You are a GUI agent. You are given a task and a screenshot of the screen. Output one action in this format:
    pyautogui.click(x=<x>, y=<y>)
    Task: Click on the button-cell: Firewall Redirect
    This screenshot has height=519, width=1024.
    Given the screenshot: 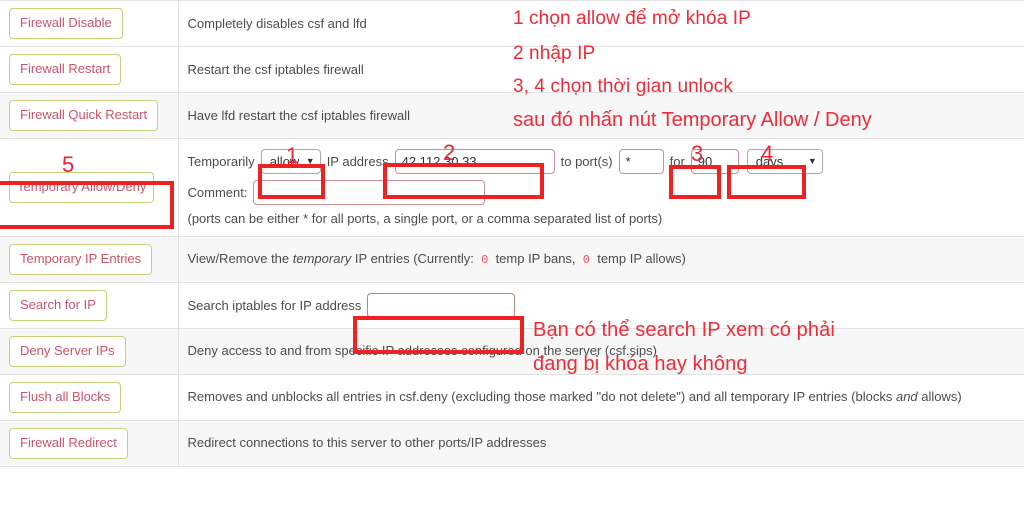 What is the action you would take?
    pyautogui.click(x=89, y=443)
    